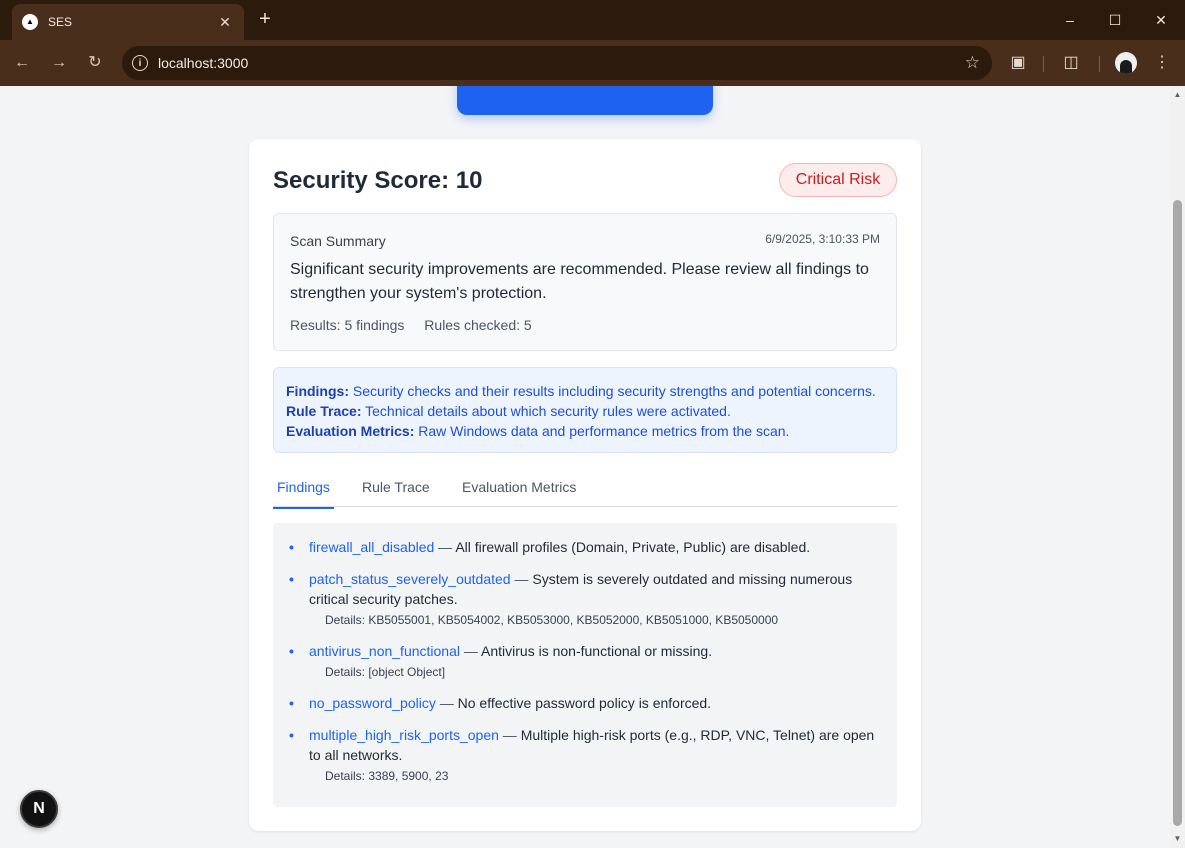  Describe the element at coordinates (30, 22) in the screenshot. I see `favicon-icon: ▲` at that location.